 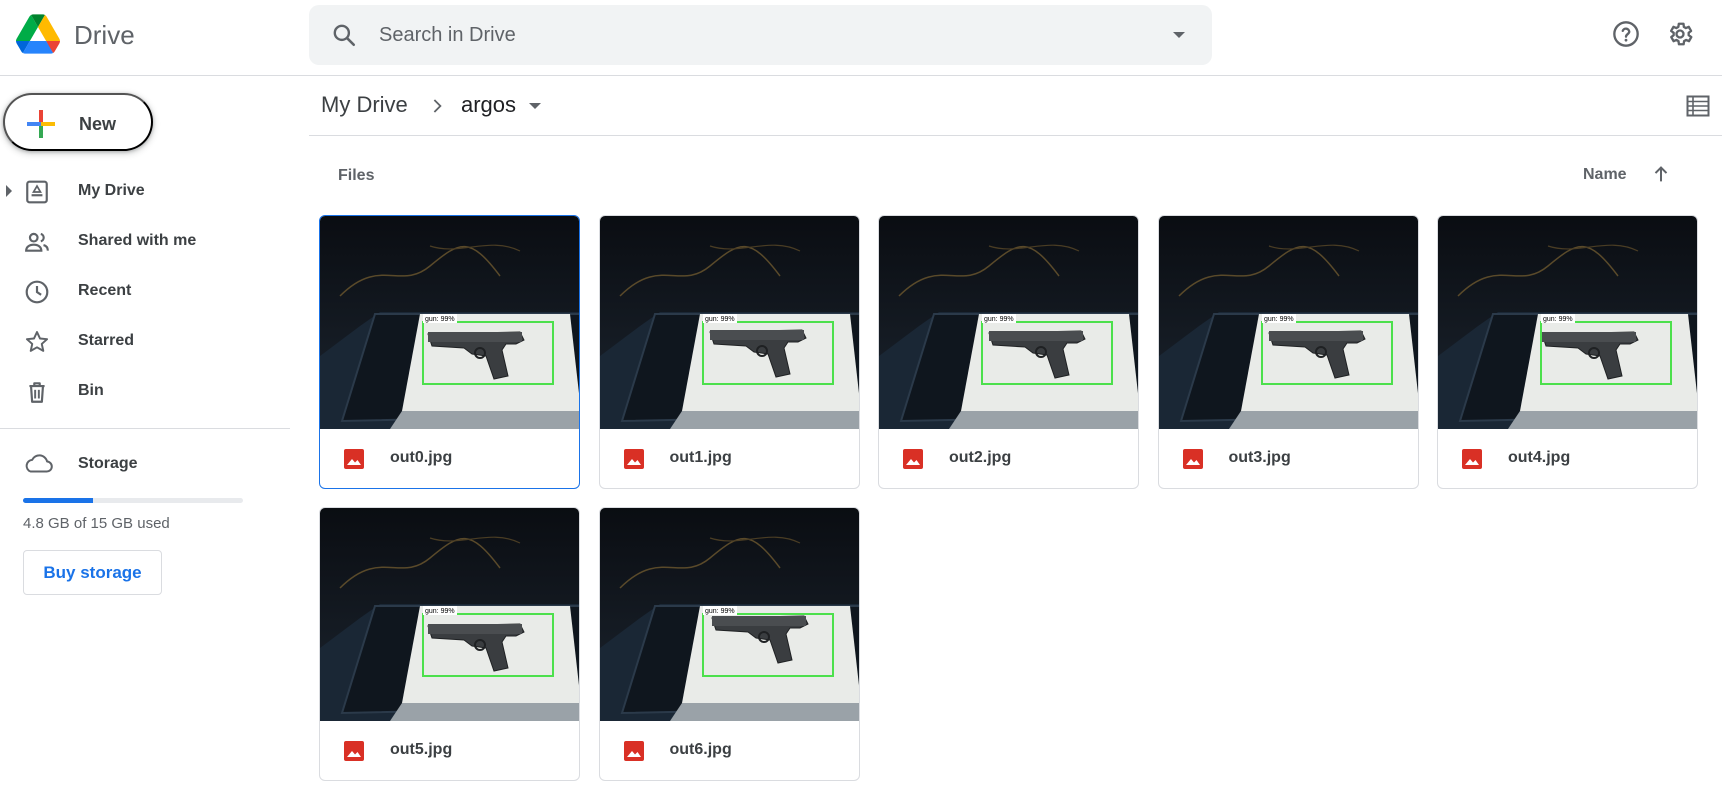 What do you see at coordinates (1179, 35) in the screenshot?
I see `search-options-icon` at bounding box center [1179, 35].